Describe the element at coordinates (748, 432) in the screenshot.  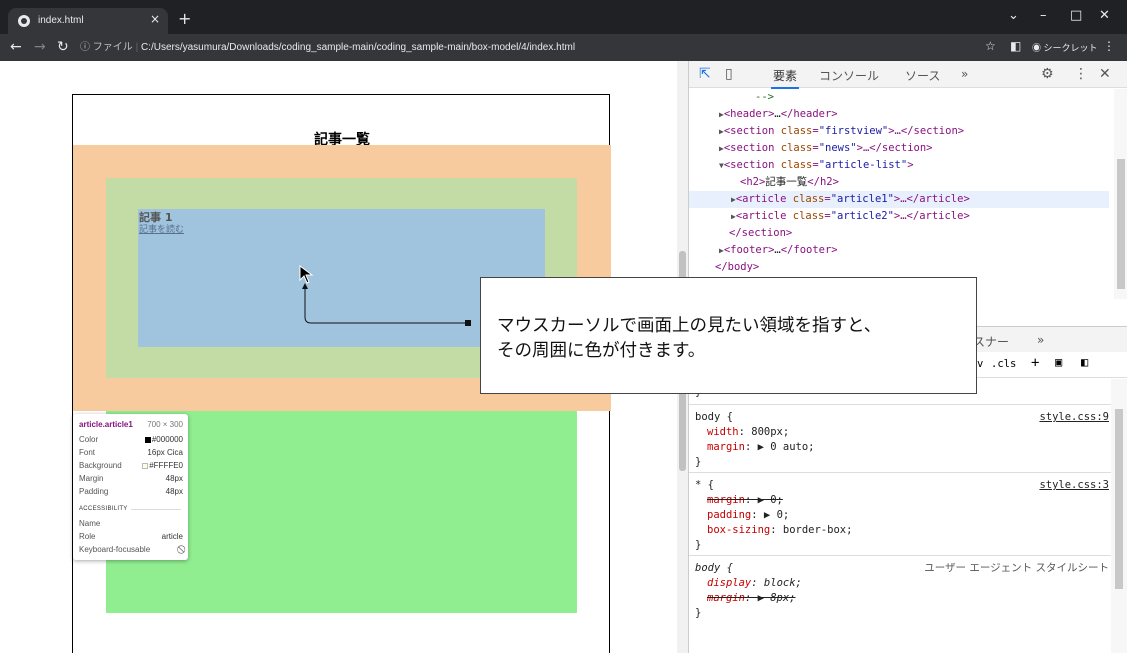
I see `style-declaration: width: 800px;` at that location.